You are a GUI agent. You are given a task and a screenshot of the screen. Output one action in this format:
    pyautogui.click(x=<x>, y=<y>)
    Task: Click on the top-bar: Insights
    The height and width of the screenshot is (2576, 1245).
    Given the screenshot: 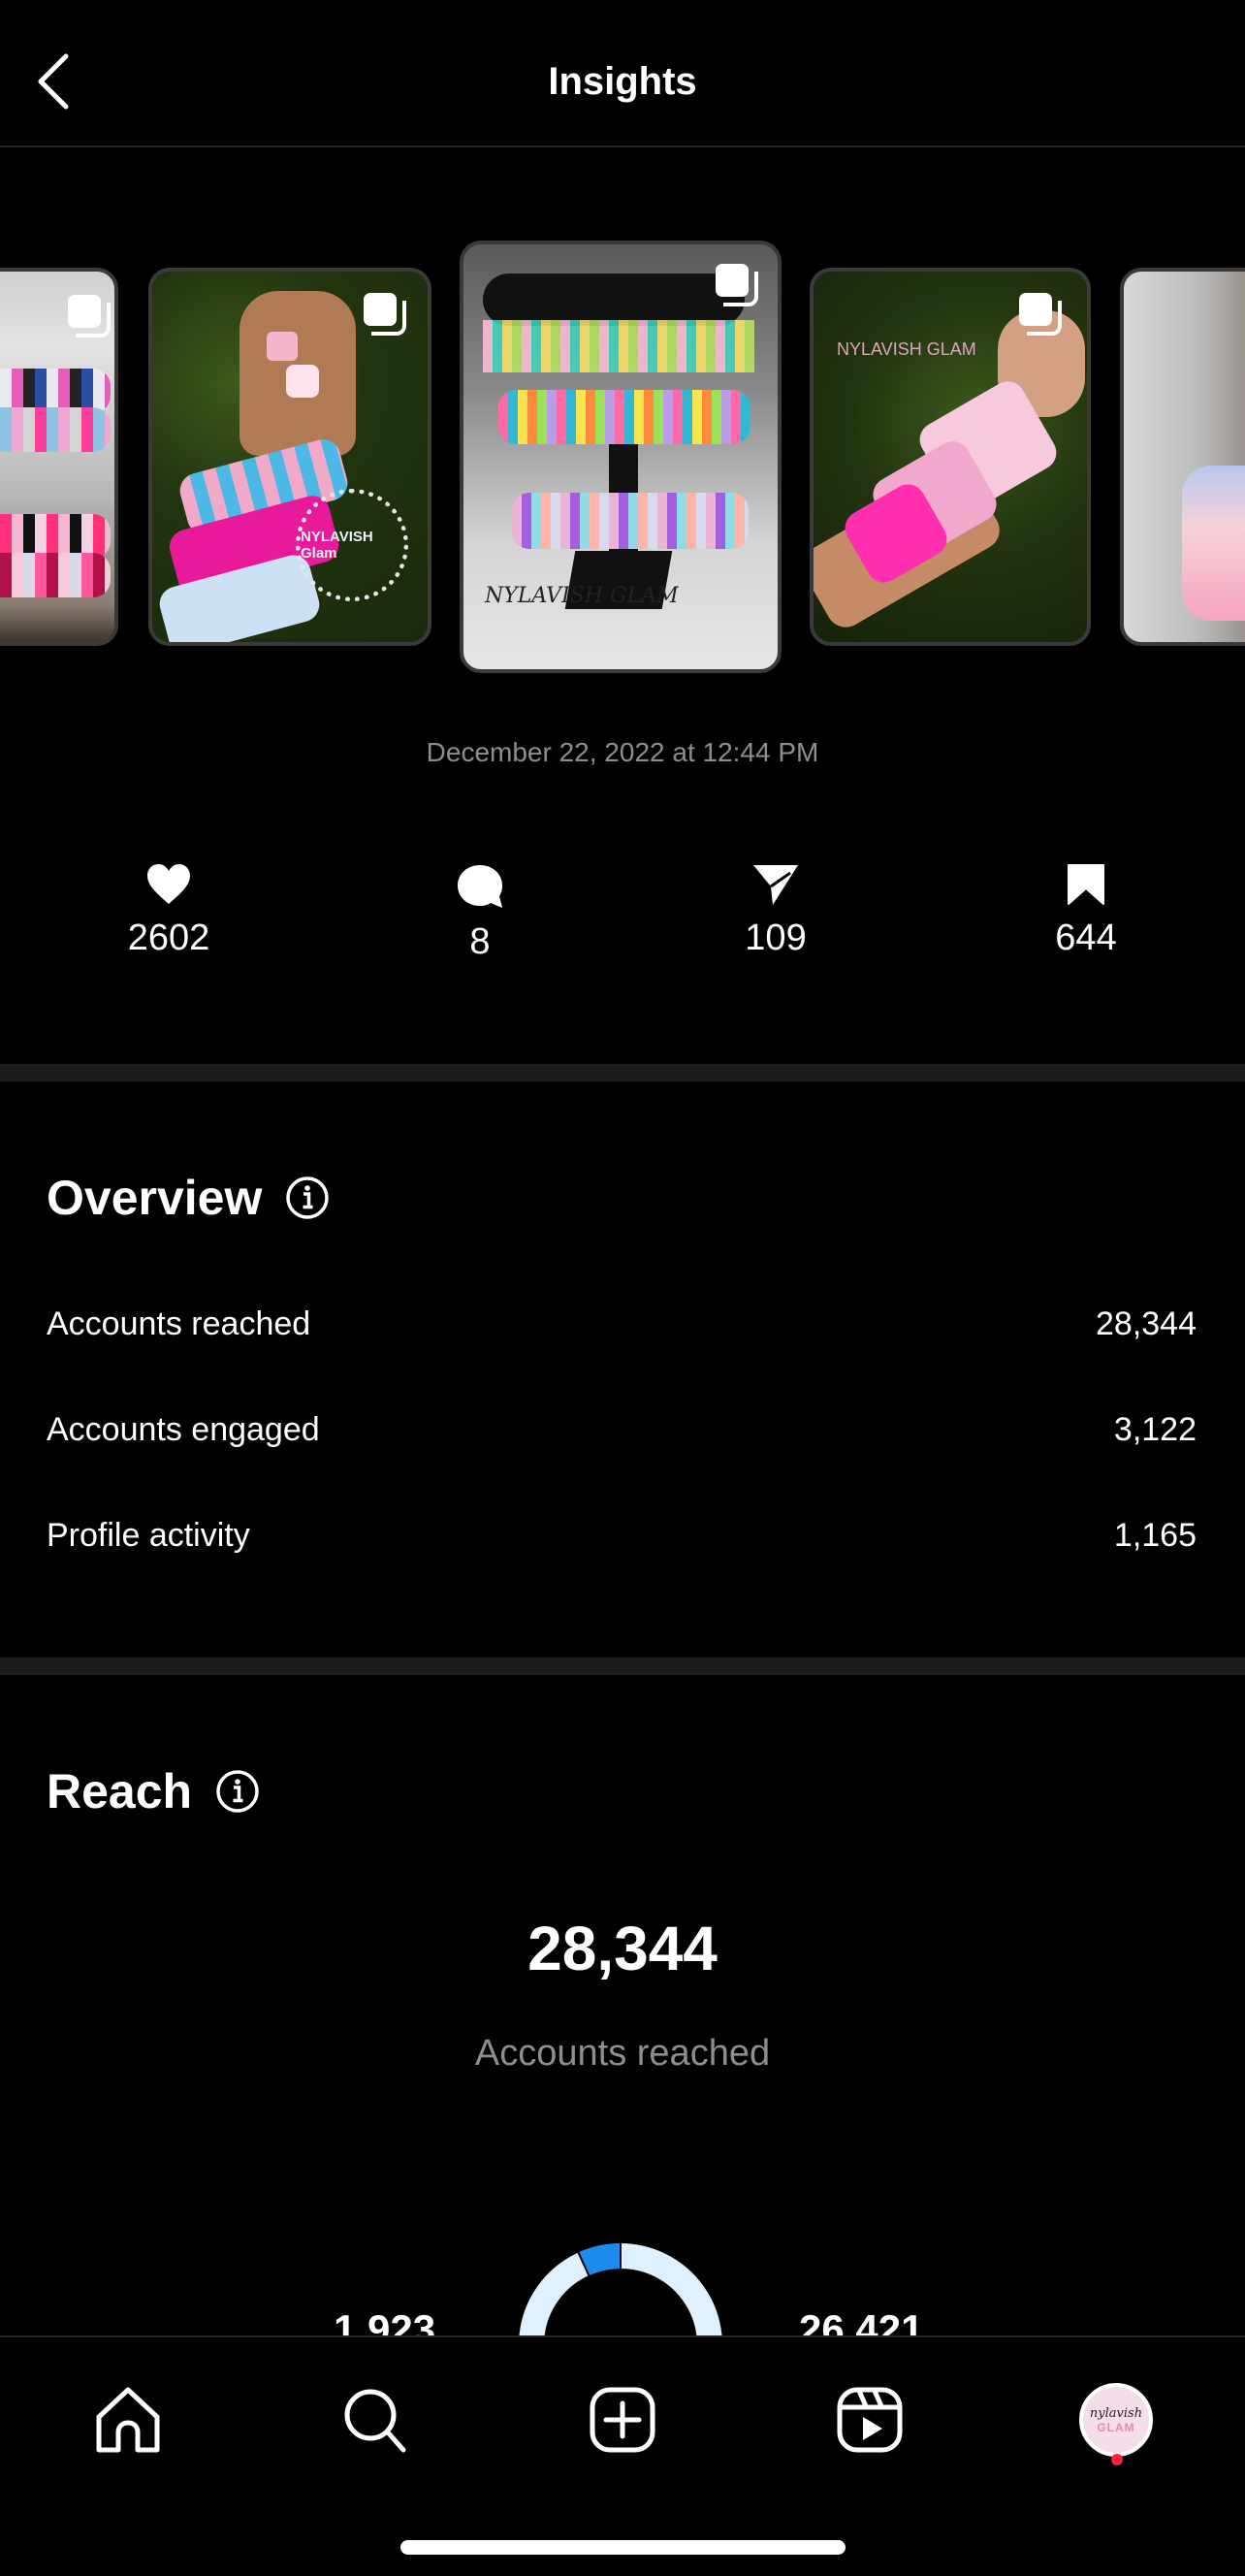 What is the action you would take?
    pyautogui.click(x=622, y=73)
    